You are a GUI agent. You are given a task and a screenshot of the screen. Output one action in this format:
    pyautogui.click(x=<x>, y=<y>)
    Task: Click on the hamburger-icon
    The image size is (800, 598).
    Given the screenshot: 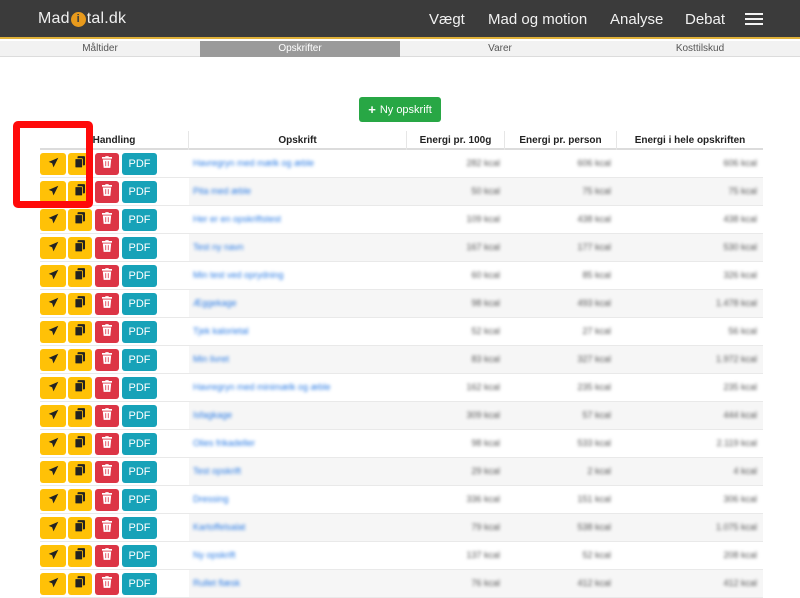 What is the action you would take?
    pyautogui.click(x=754, y=19)
    